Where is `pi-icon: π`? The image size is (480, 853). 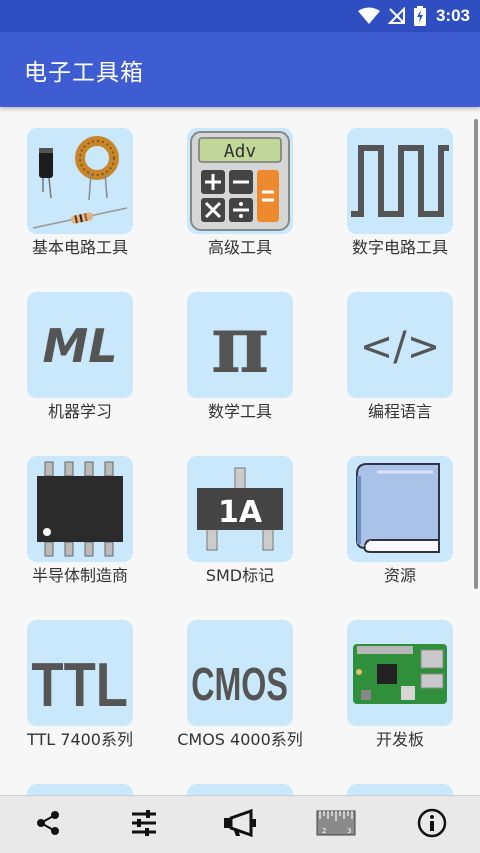
pi-icon: π is located at coordinates (240, 345).